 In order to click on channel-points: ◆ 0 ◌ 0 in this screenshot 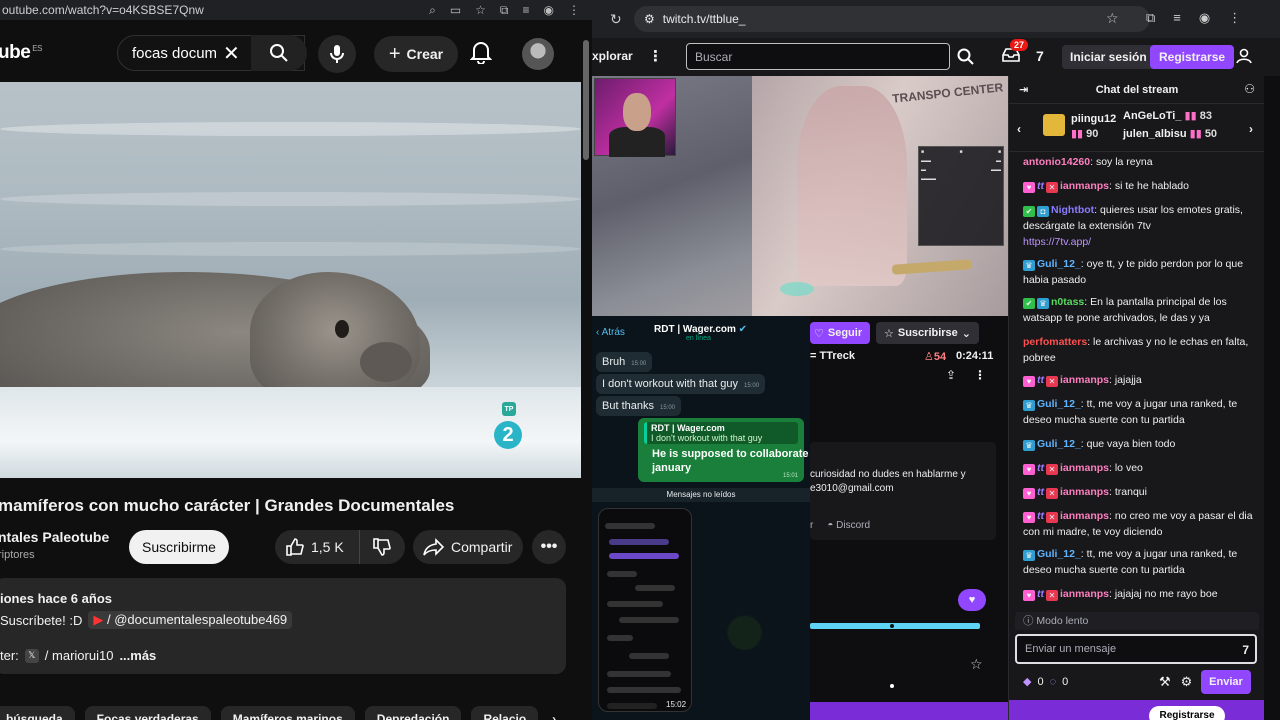, I will do `click(1045, 682)`.